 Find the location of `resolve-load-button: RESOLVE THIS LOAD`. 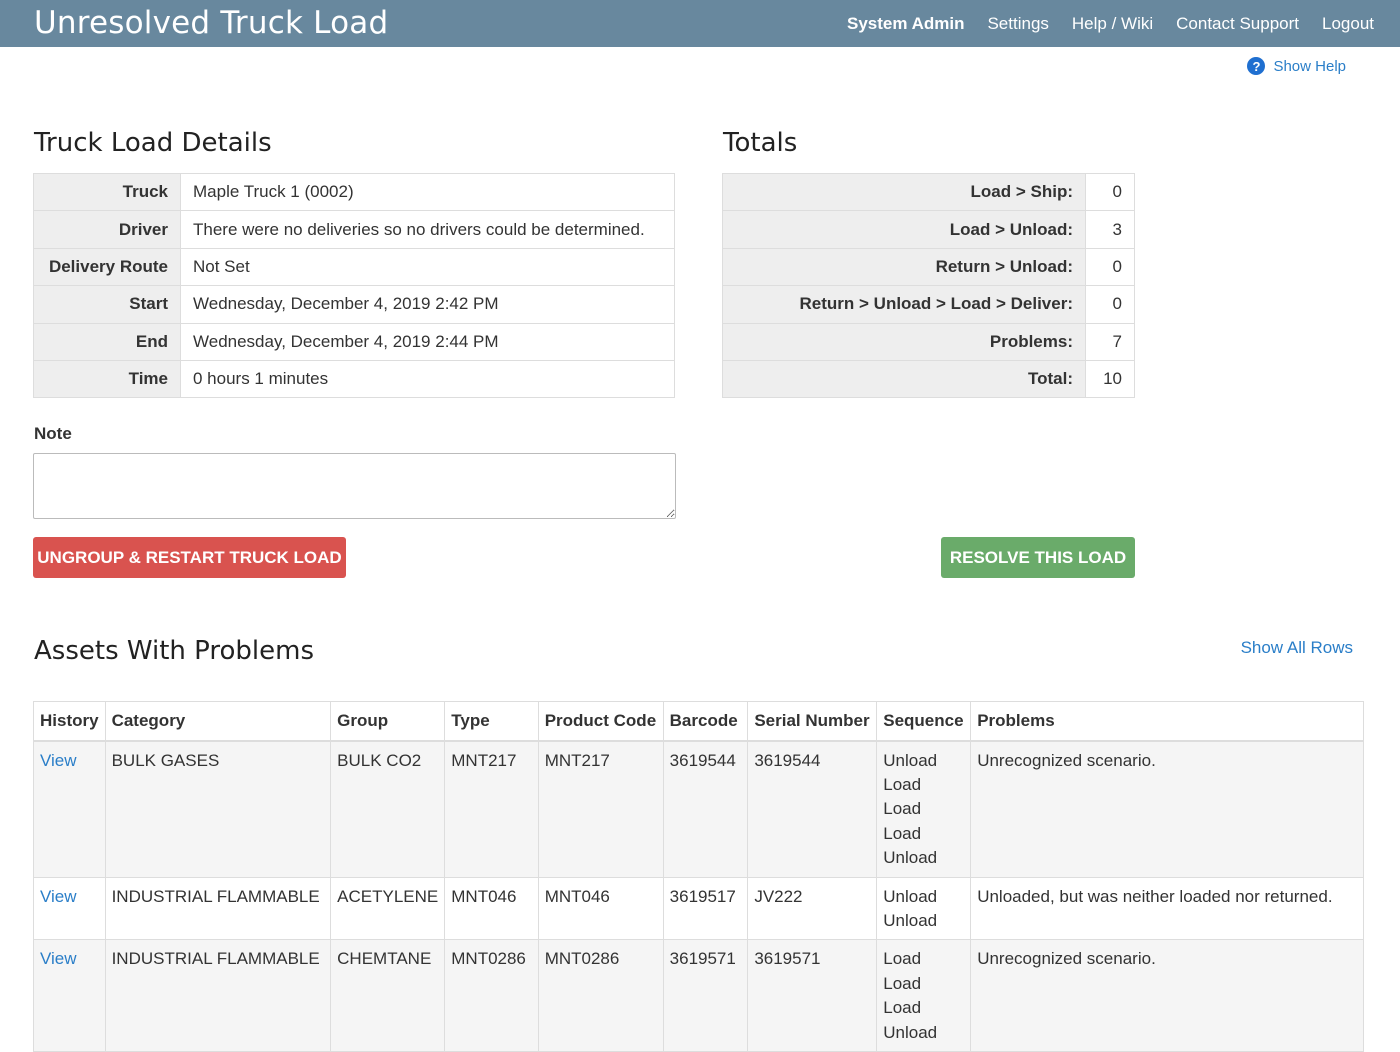

resolve-load-button: RESOLVE THIS LOAD is located at coordinates (1038, 557).